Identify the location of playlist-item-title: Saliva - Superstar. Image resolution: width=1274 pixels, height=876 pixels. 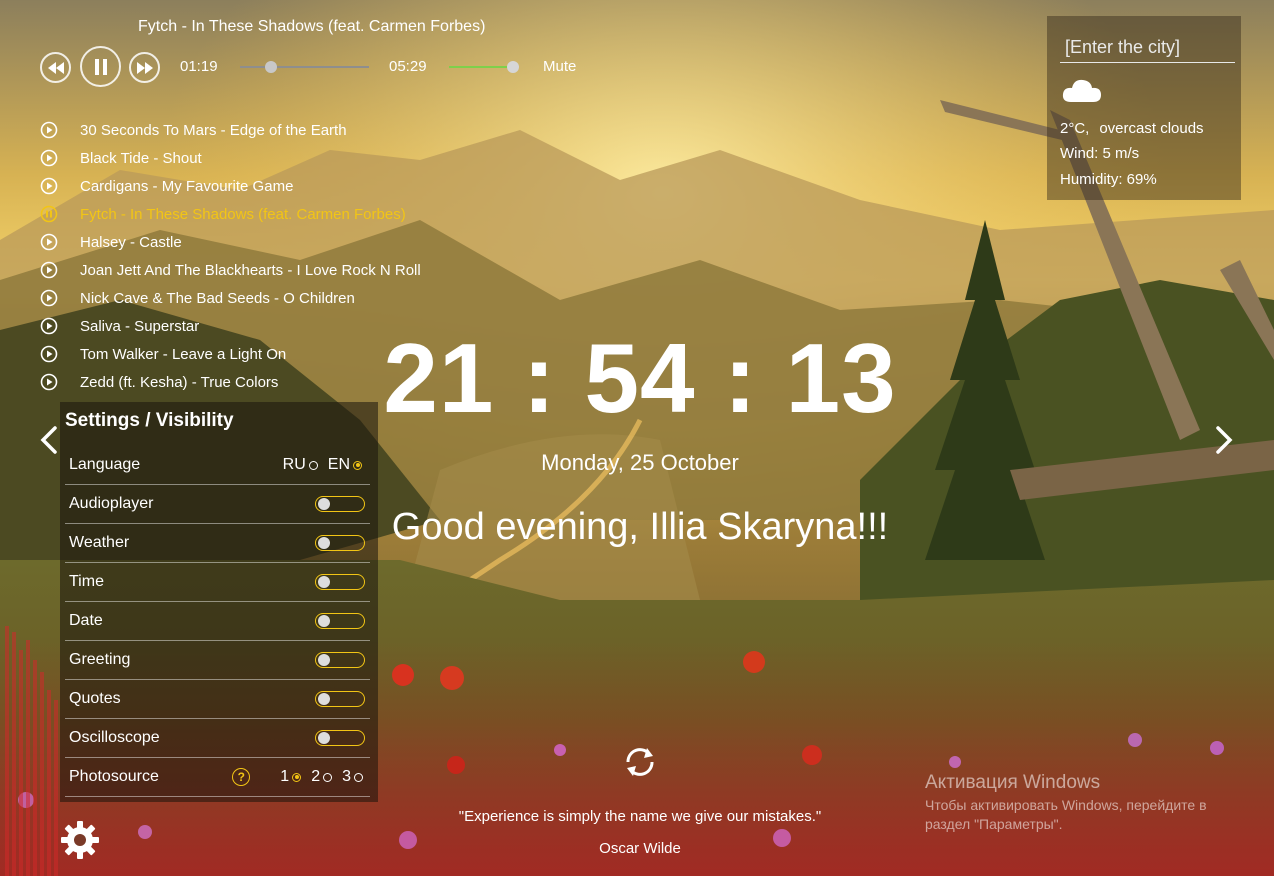
(140, 326).